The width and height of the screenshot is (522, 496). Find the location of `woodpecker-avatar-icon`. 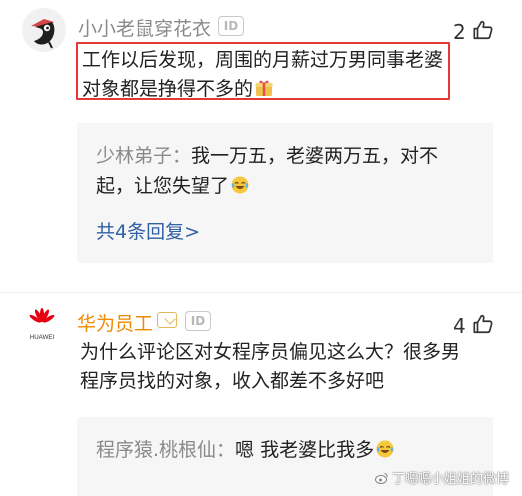

woodpecker-avatar-icon is located at coordinates (44, 30).